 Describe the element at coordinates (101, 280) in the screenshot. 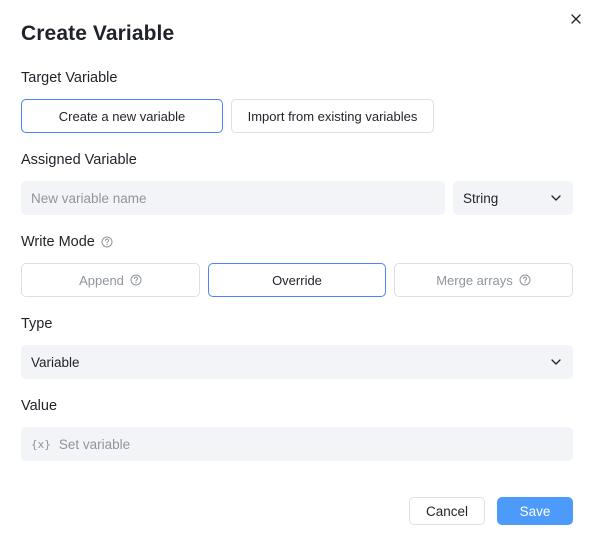

I see `append-label: Append` at that location.